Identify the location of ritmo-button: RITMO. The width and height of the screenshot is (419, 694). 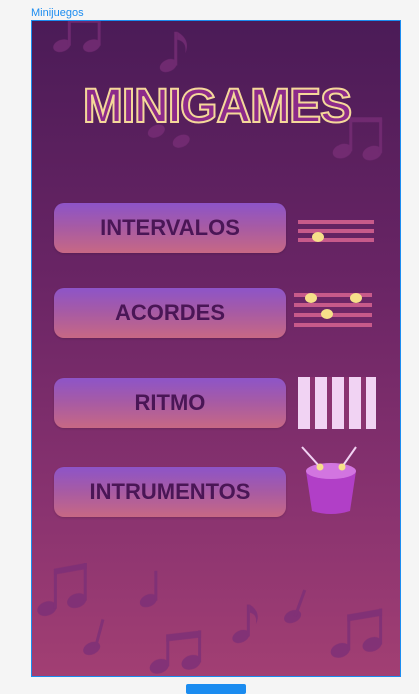
(170, 403).